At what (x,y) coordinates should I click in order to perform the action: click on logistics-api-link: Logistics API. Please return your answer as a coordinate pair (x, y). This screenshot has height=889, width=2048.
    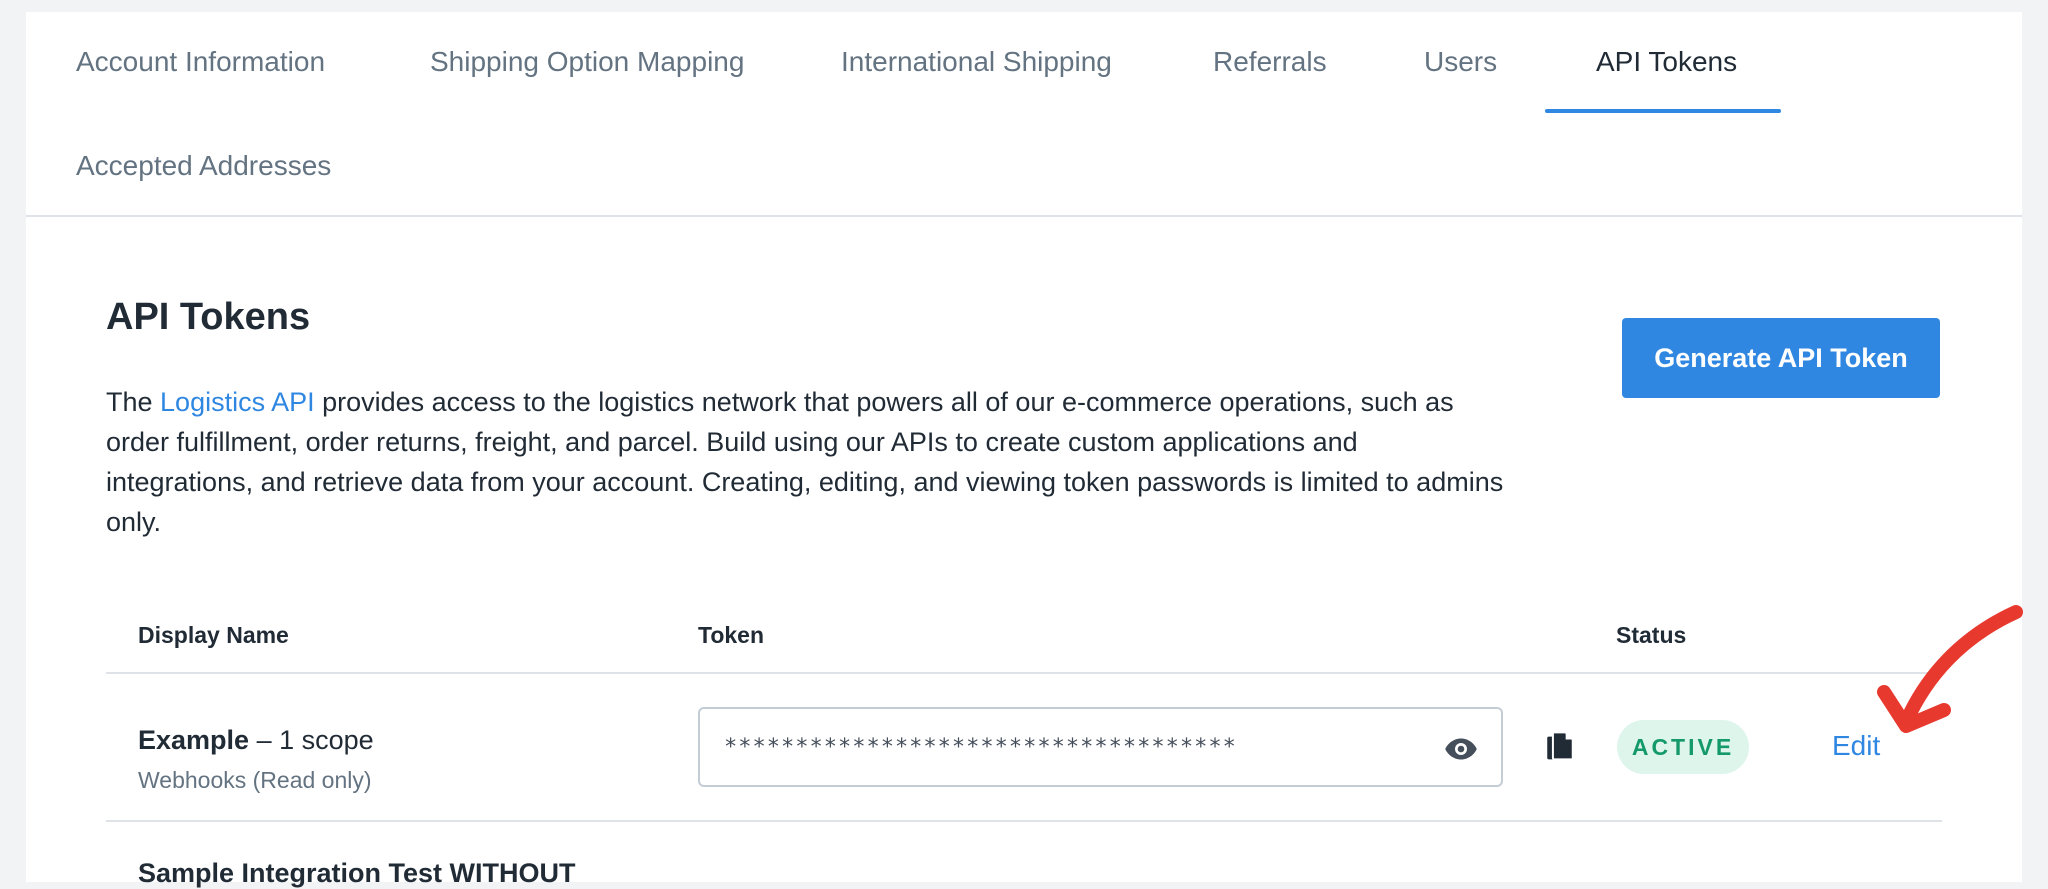
    Looking at the image, I should click on (237, 402).